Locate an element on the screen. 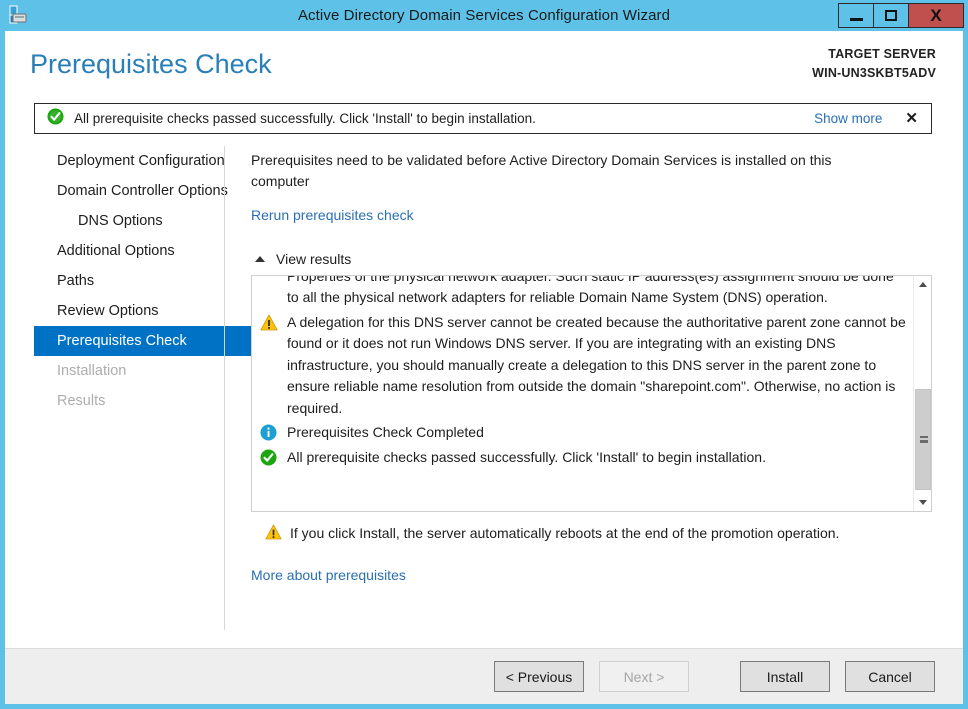 Image resolution: width=968 pixels, height=709 pixels. results-scrollbar is located at coordinates (922, 393).